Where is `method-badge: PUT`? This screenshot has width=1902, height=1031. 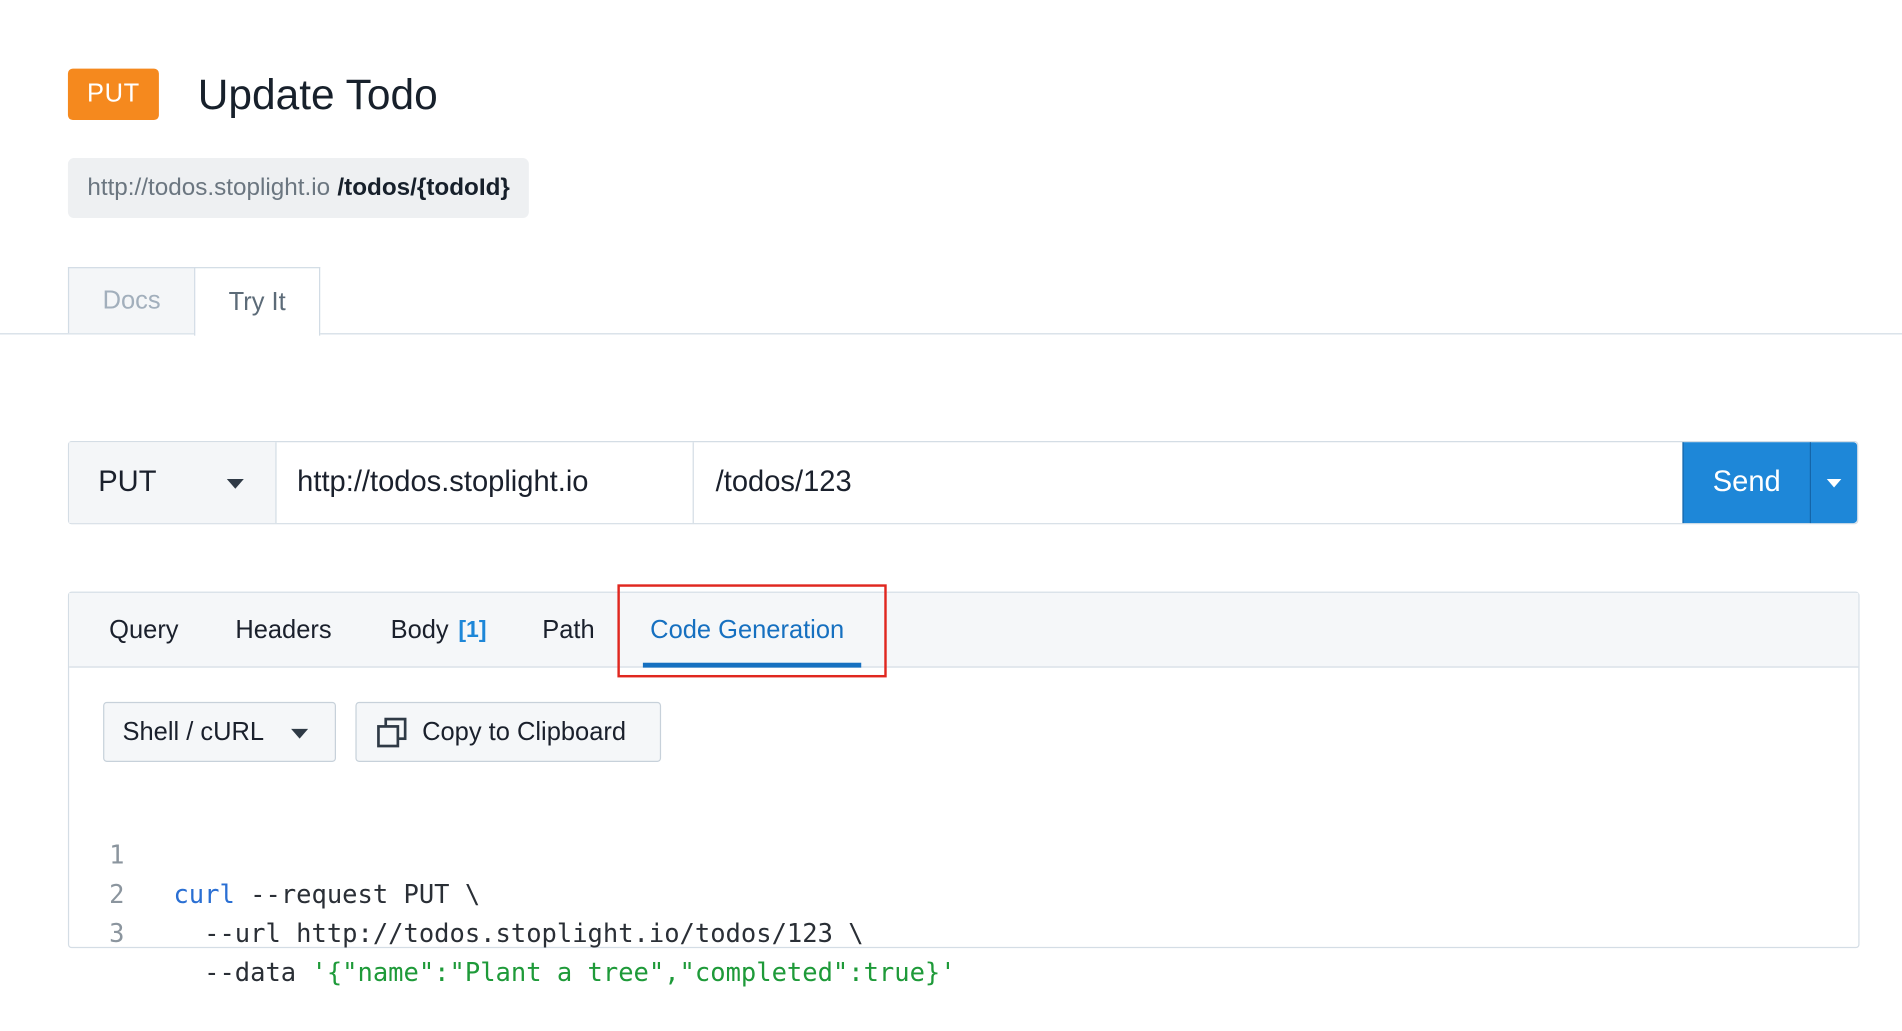
method-badge: PUT is located at coordinates (113, 94).